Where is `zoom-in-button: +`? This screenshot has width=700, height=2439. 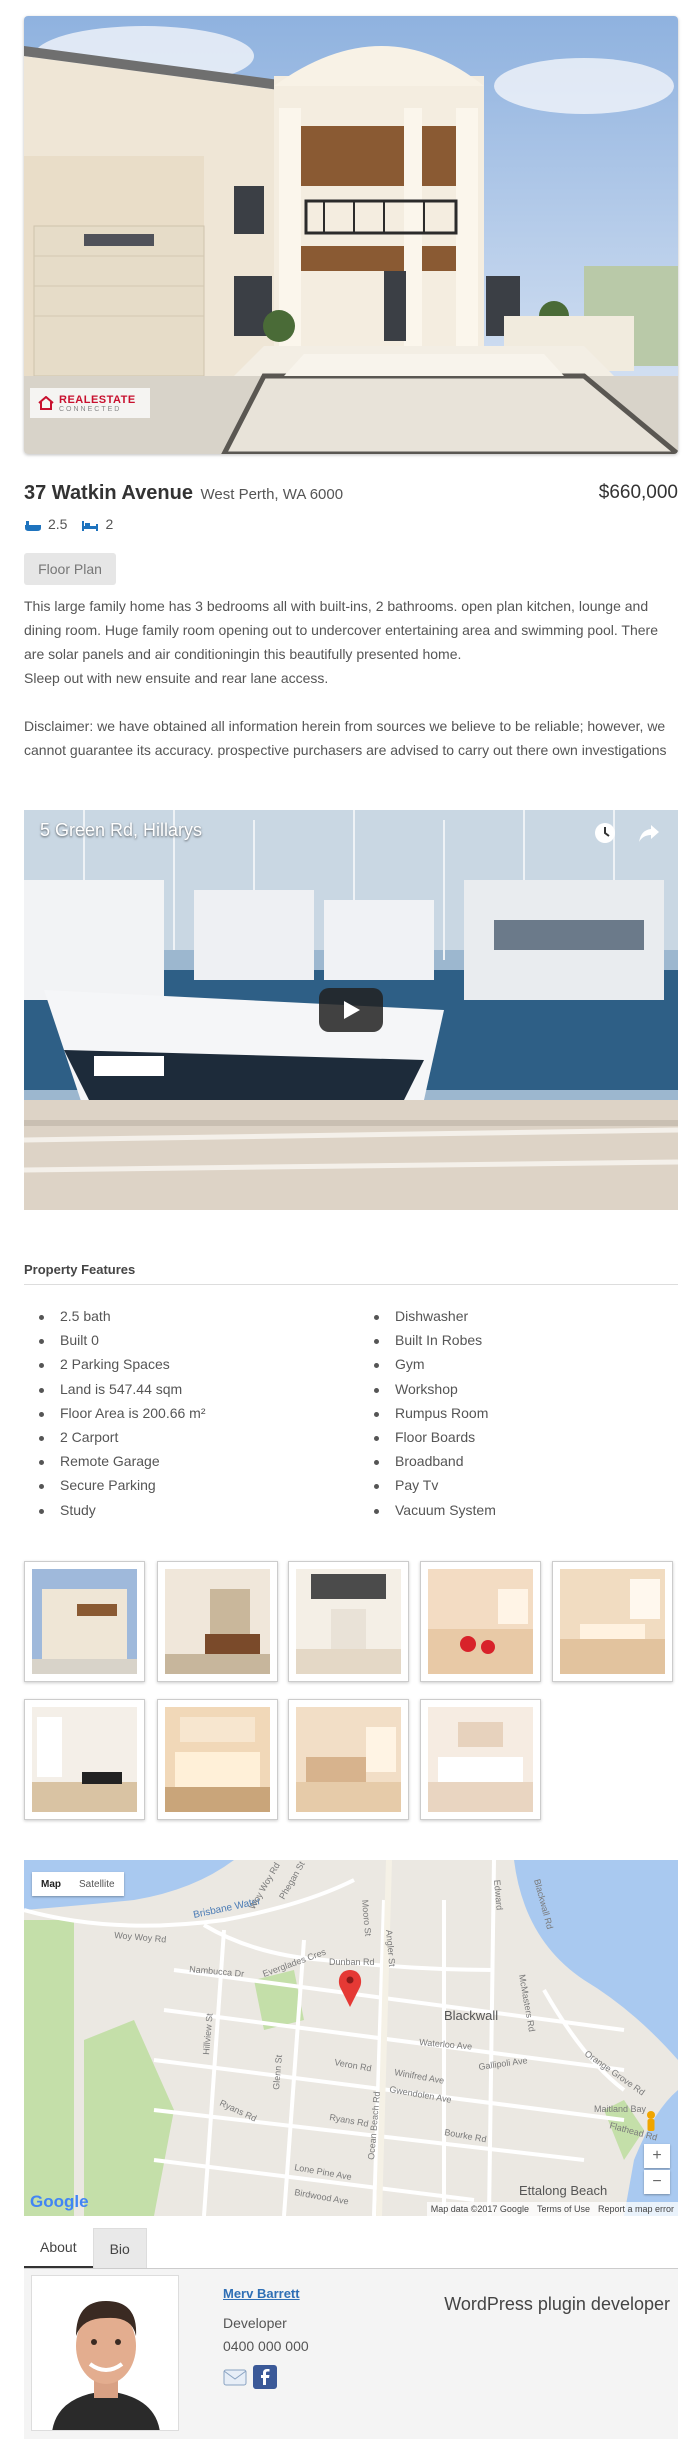 zoom-in-button: + is located at coordinates (657, 2156).